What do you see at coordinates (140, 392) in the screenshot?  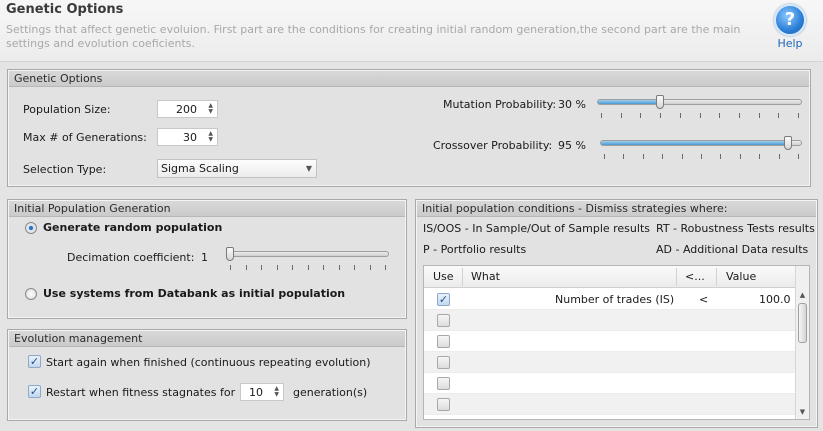 I see `restart-label: Restart when fitness stagnates for` at bounding box center [140, 392].